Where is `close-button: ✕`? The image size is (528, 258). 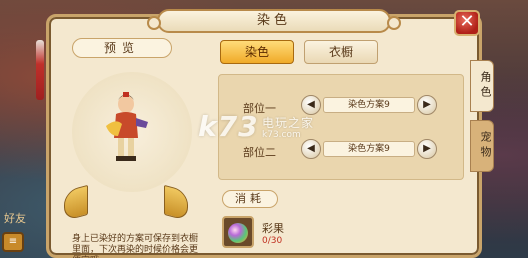 close-button: ✕ is located at coordinates (467, 23).